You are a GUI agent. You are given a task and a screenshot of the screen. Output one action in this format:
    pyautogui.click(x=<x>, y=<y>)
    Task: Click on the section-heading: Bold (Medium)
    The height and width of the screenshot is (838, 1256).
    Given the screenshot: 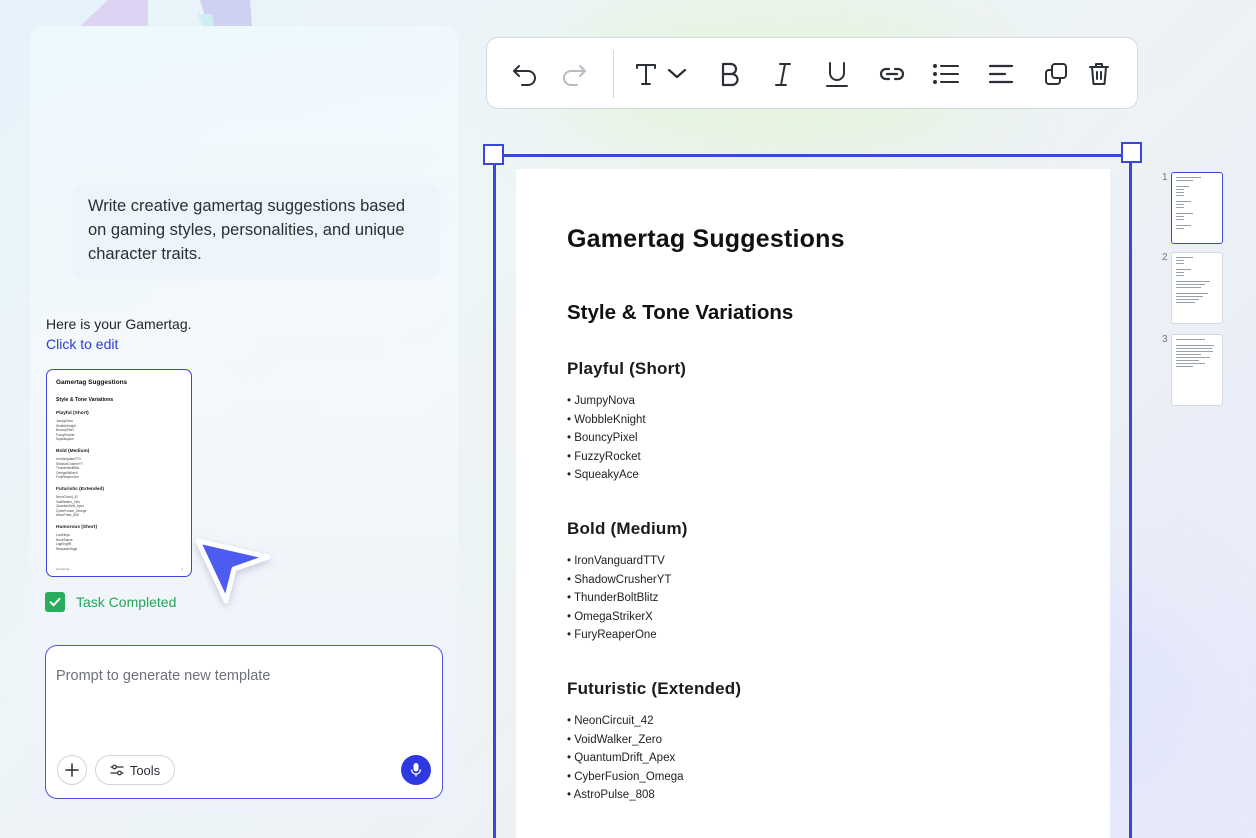 What is the action you would take?
    pyautogui.click(x=813, y=529)
    